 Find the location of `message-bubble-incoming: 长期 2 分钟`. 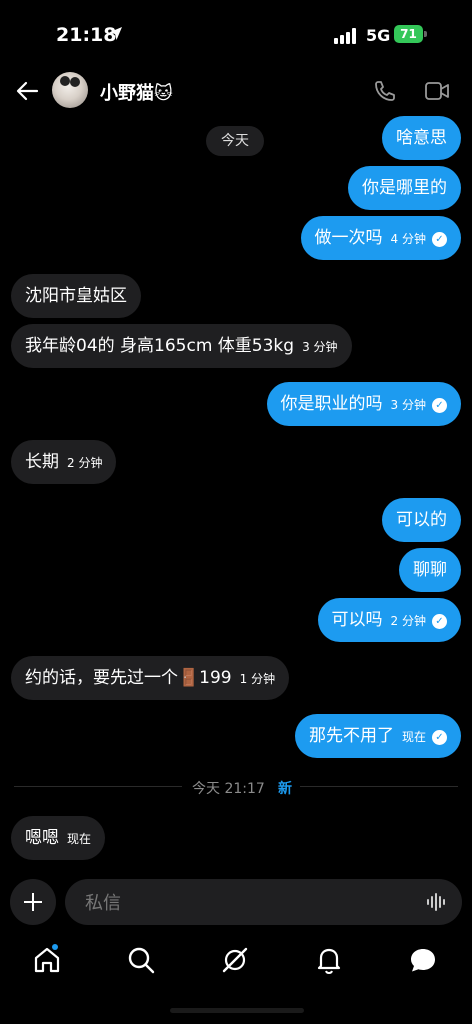

message-bubble-incoming: 长期 2 分钟 is located at coordinates (64, 462).